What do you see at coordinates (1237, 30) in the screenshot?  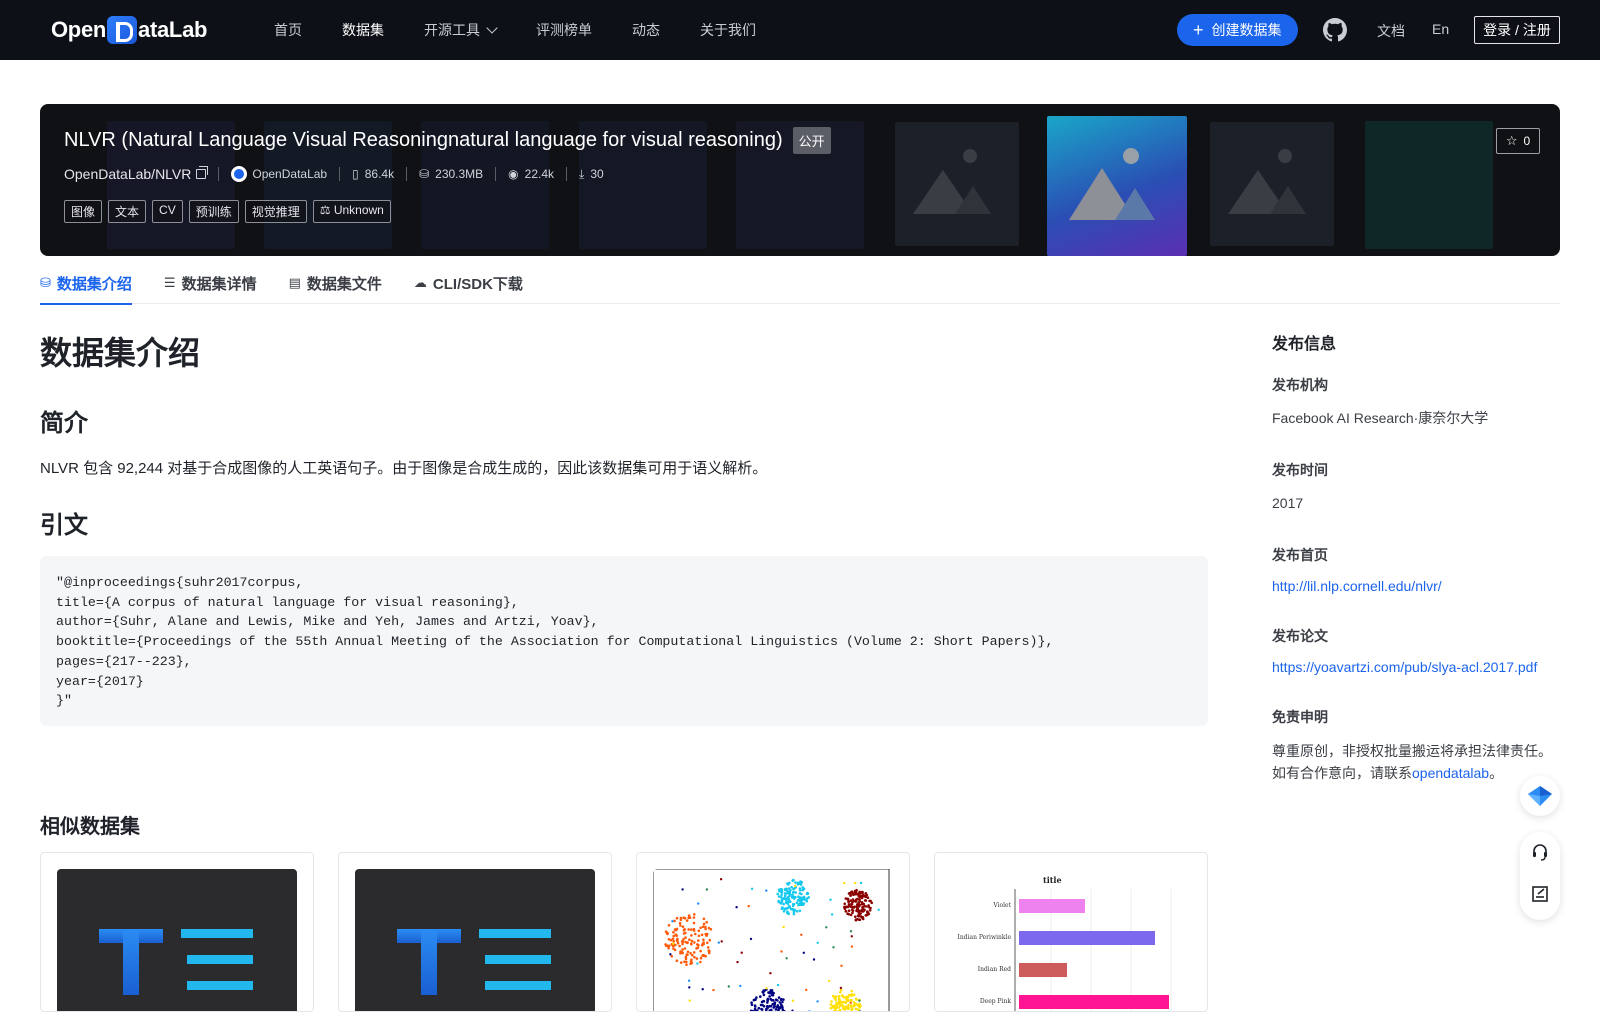 I see `create-dataset-button: + 创建数据集` at bounding box center [1237, 30].